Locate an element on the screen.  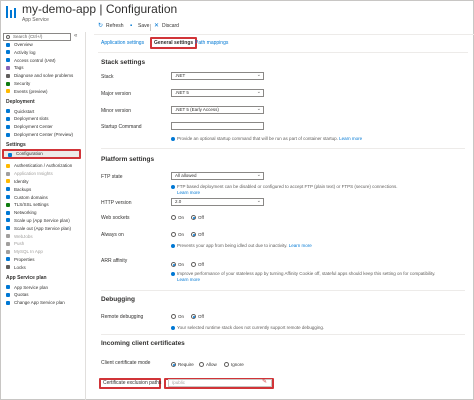
sidebar-item-locks: Locks is located at coordinates (42, 267).